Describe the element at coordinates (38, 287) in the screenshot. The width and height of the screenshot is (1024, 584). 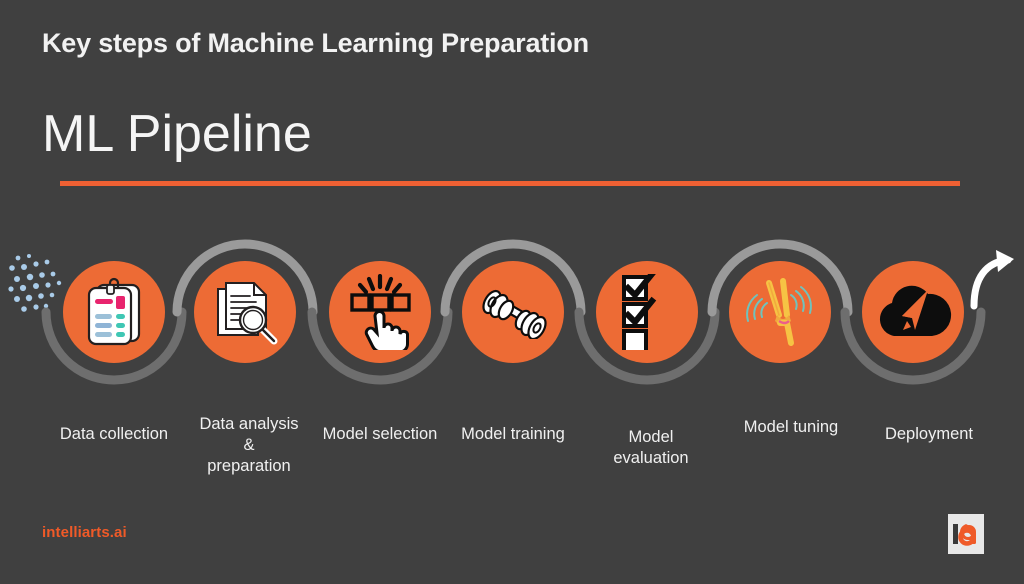
I see `data-particles-icon` at that location.